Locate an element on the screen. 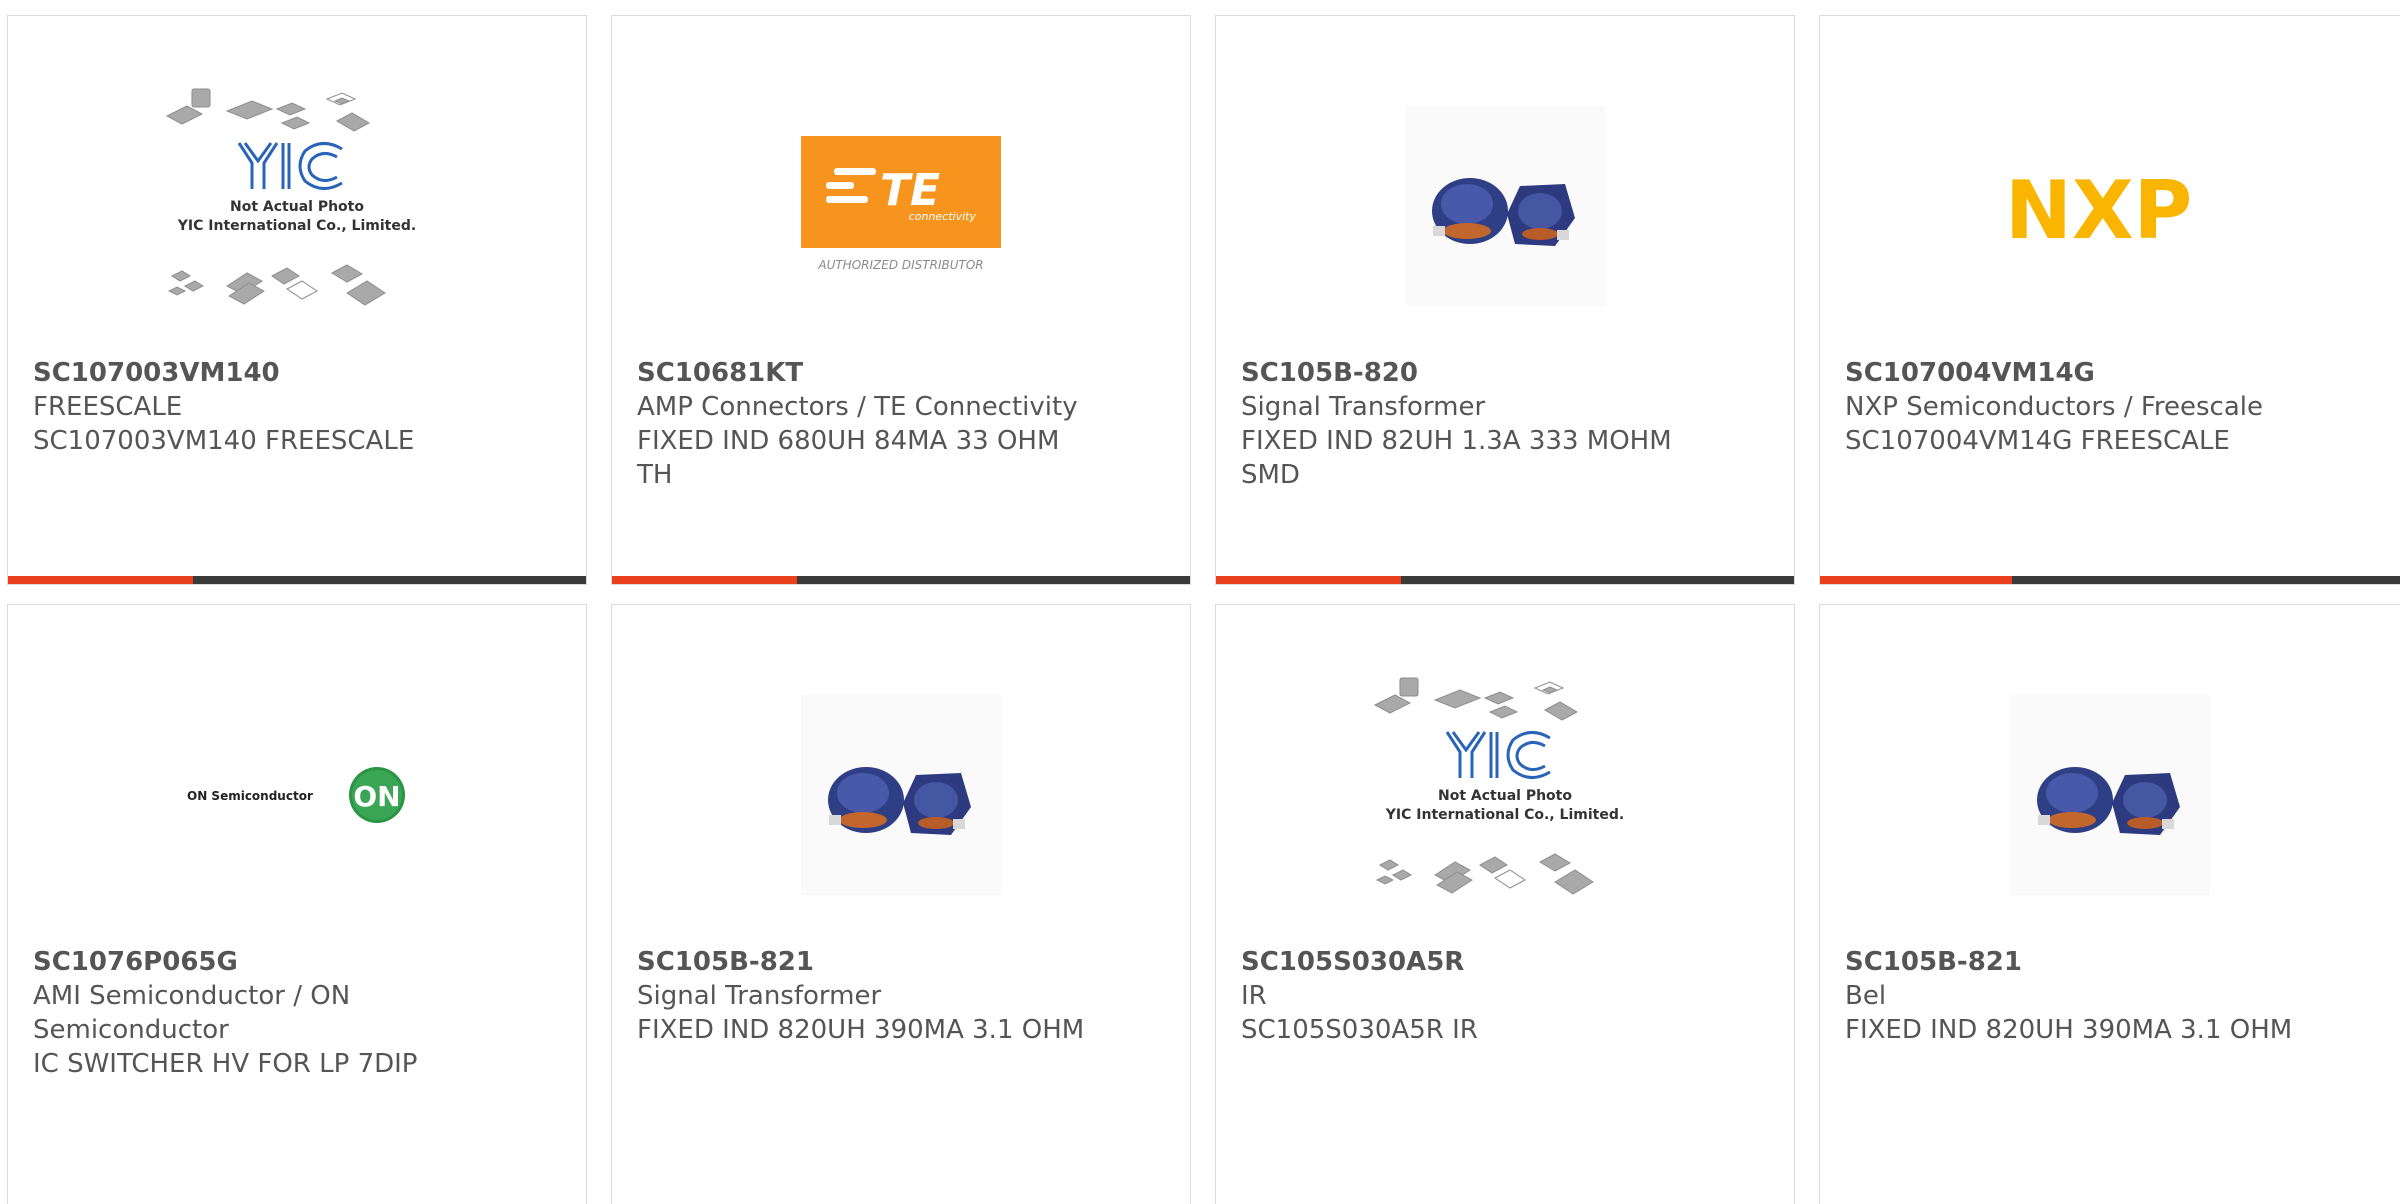 Image resolution: width=2400 pixels, height=1204 pixels. part-number: SC107003VM140 is located at coordinates (258, 373).